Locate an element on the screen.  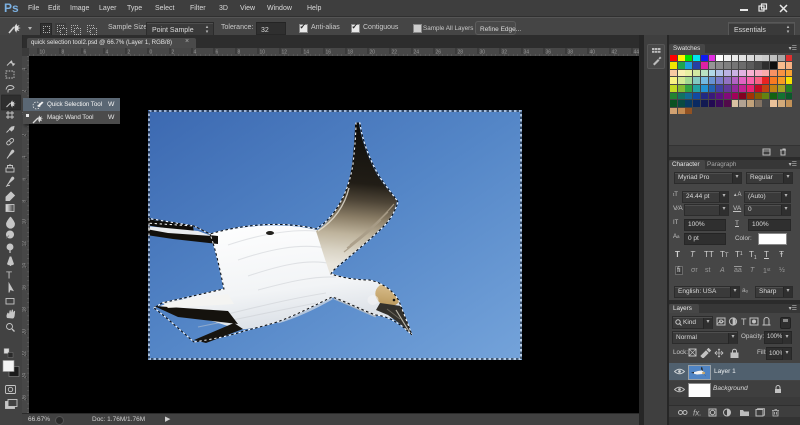
svg-text: 12 is located at coordinates (25, 244).